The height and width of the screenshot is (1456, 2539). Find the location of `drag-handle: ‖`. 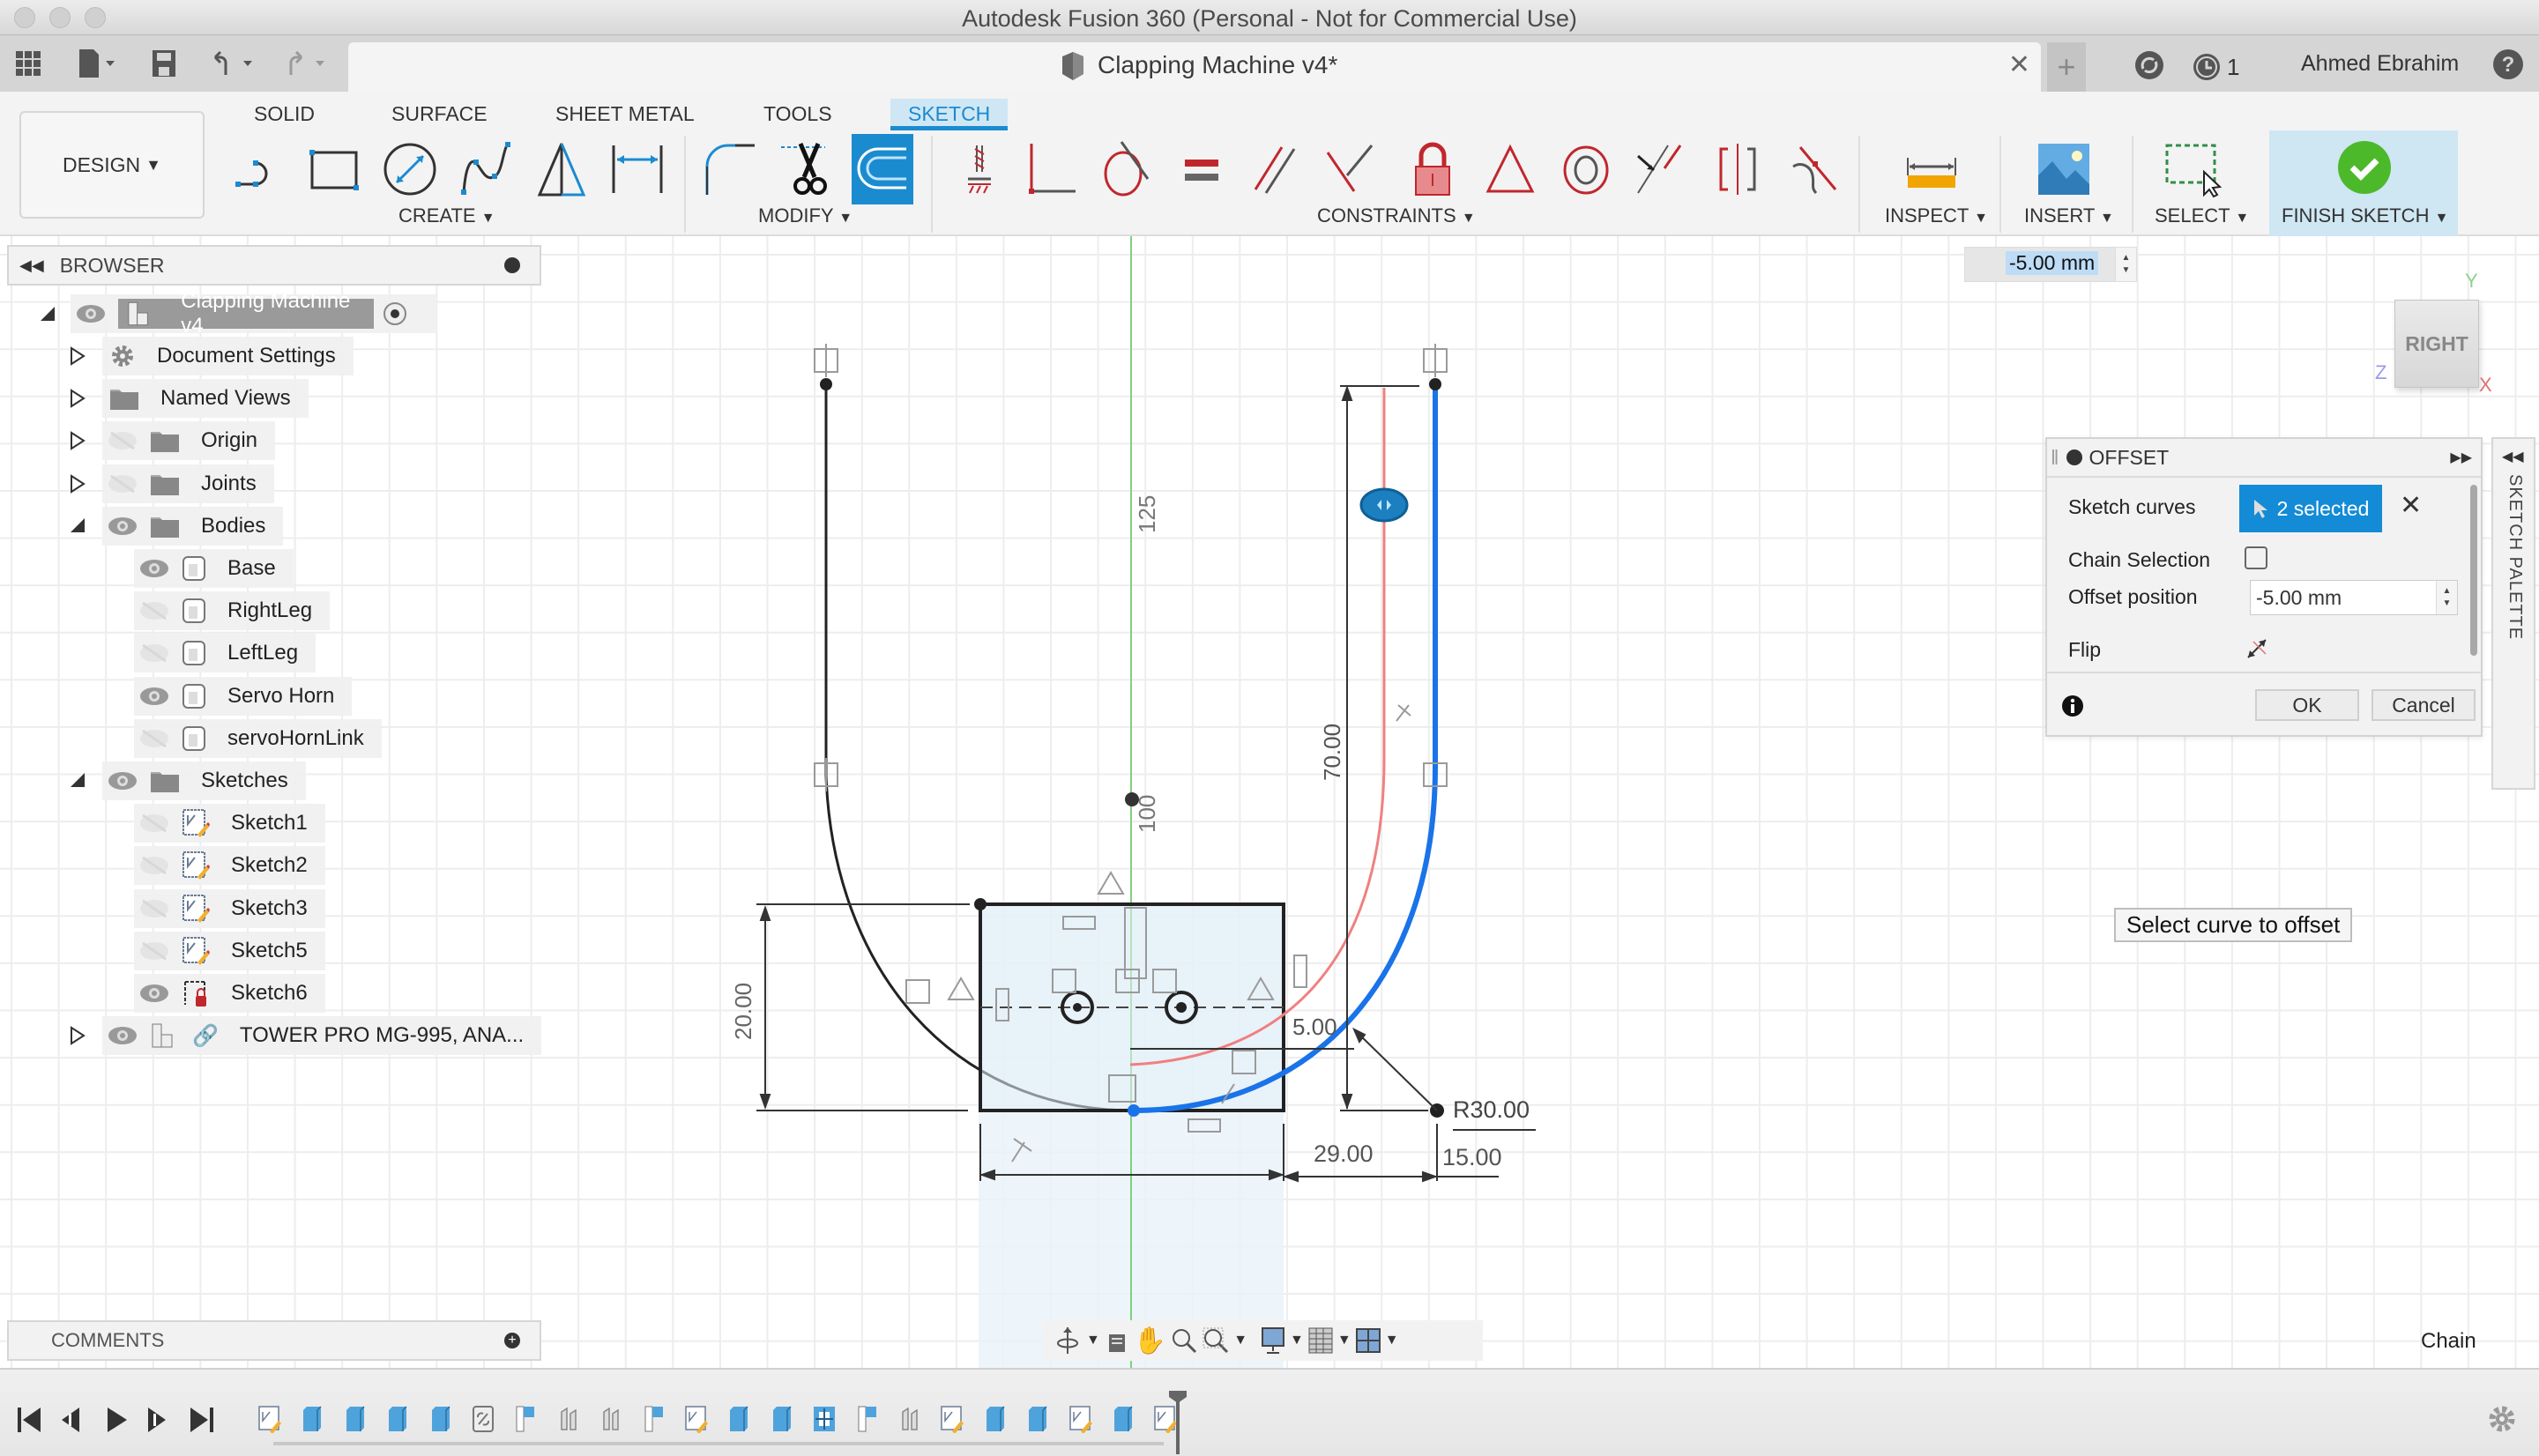

drag-handle: ‖ is located at coordinates (2055, 458).